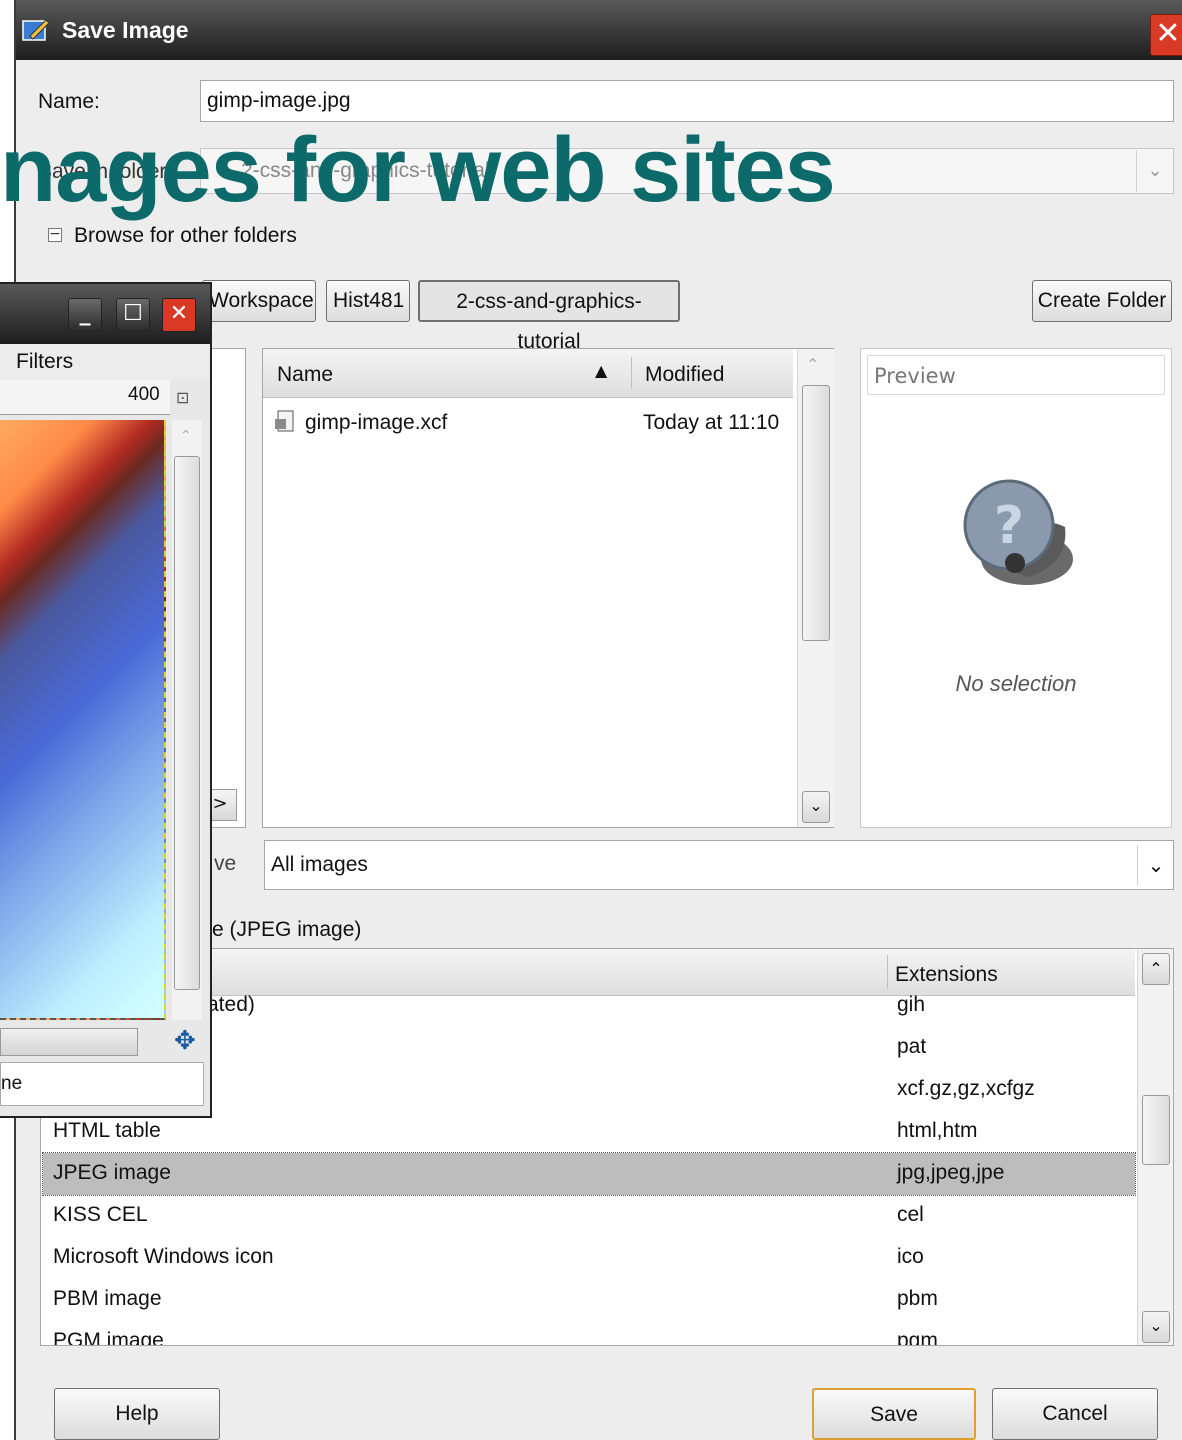  What do you see at coordinates (12, 1083) in the screenshot?
I see `status-fragment: ne` at bounding box center [12, 1083].